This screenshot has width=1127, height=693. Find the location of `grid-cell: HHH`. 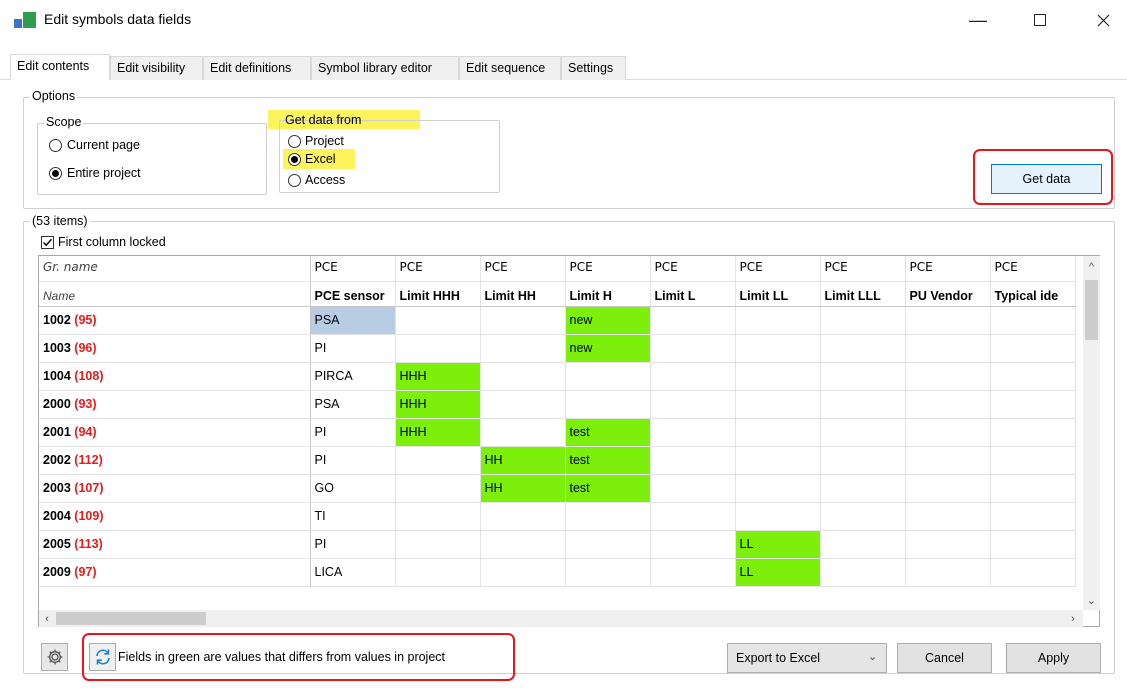

grid-cell: HHH is located at coordinates (438, 432).